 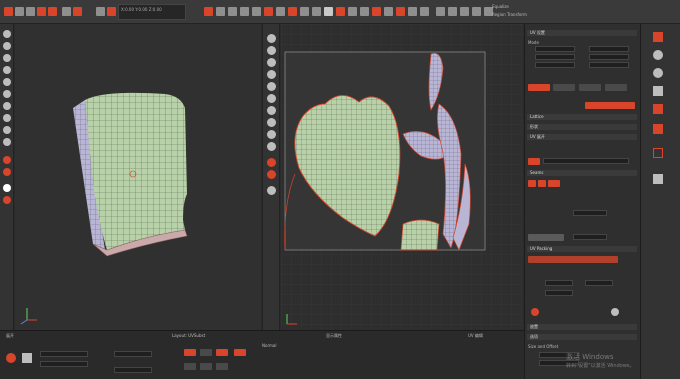 I want to click on target-tool-icon, so click(x=7, y=172).